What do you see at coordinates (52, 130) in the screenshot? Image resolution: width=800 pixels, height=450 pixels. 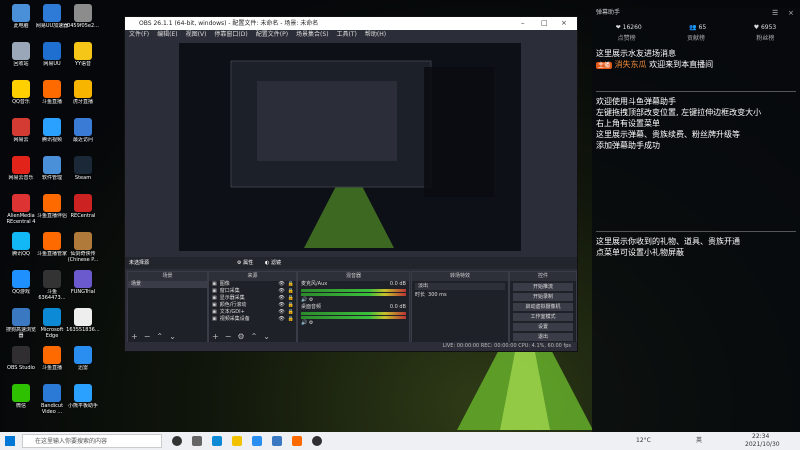 I see `desktop-icon: 腾讯视频` at bounding box center [52, 130].